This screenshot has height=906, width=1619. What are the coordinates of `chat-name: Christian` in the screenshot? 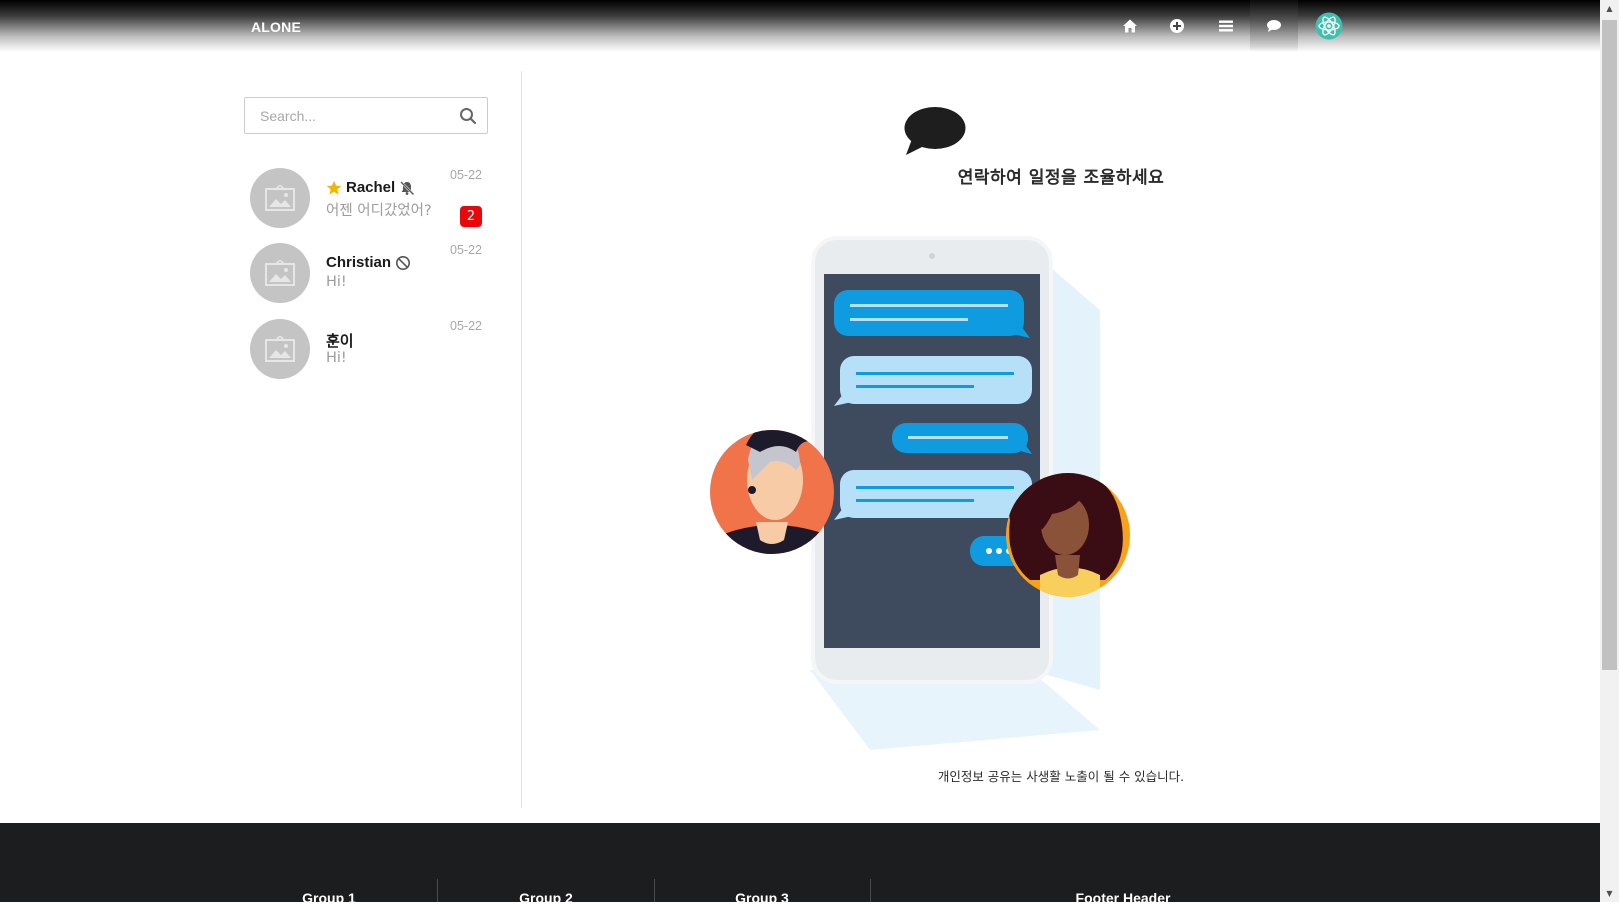 It's located at (359, 262).